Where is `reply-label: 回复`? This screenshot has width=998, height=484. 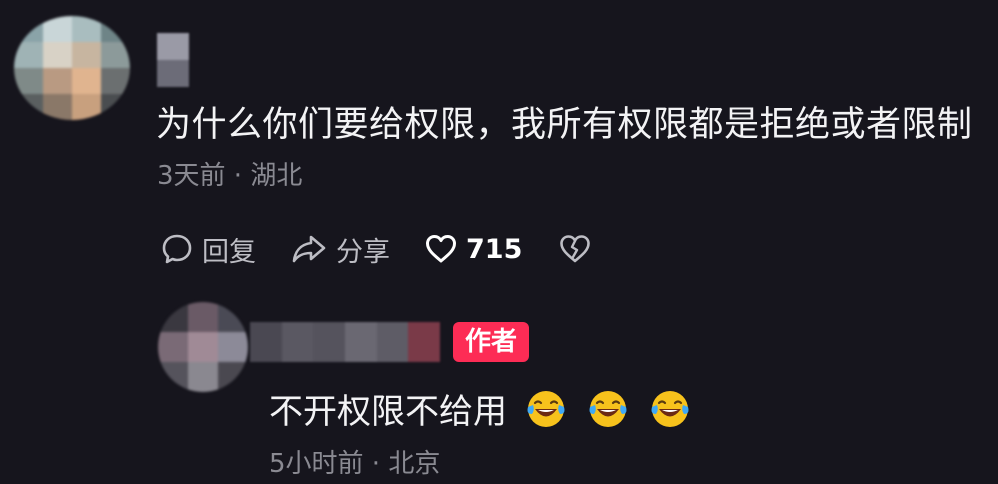
reply-label: 回复 is located at coordinates (229, 252).